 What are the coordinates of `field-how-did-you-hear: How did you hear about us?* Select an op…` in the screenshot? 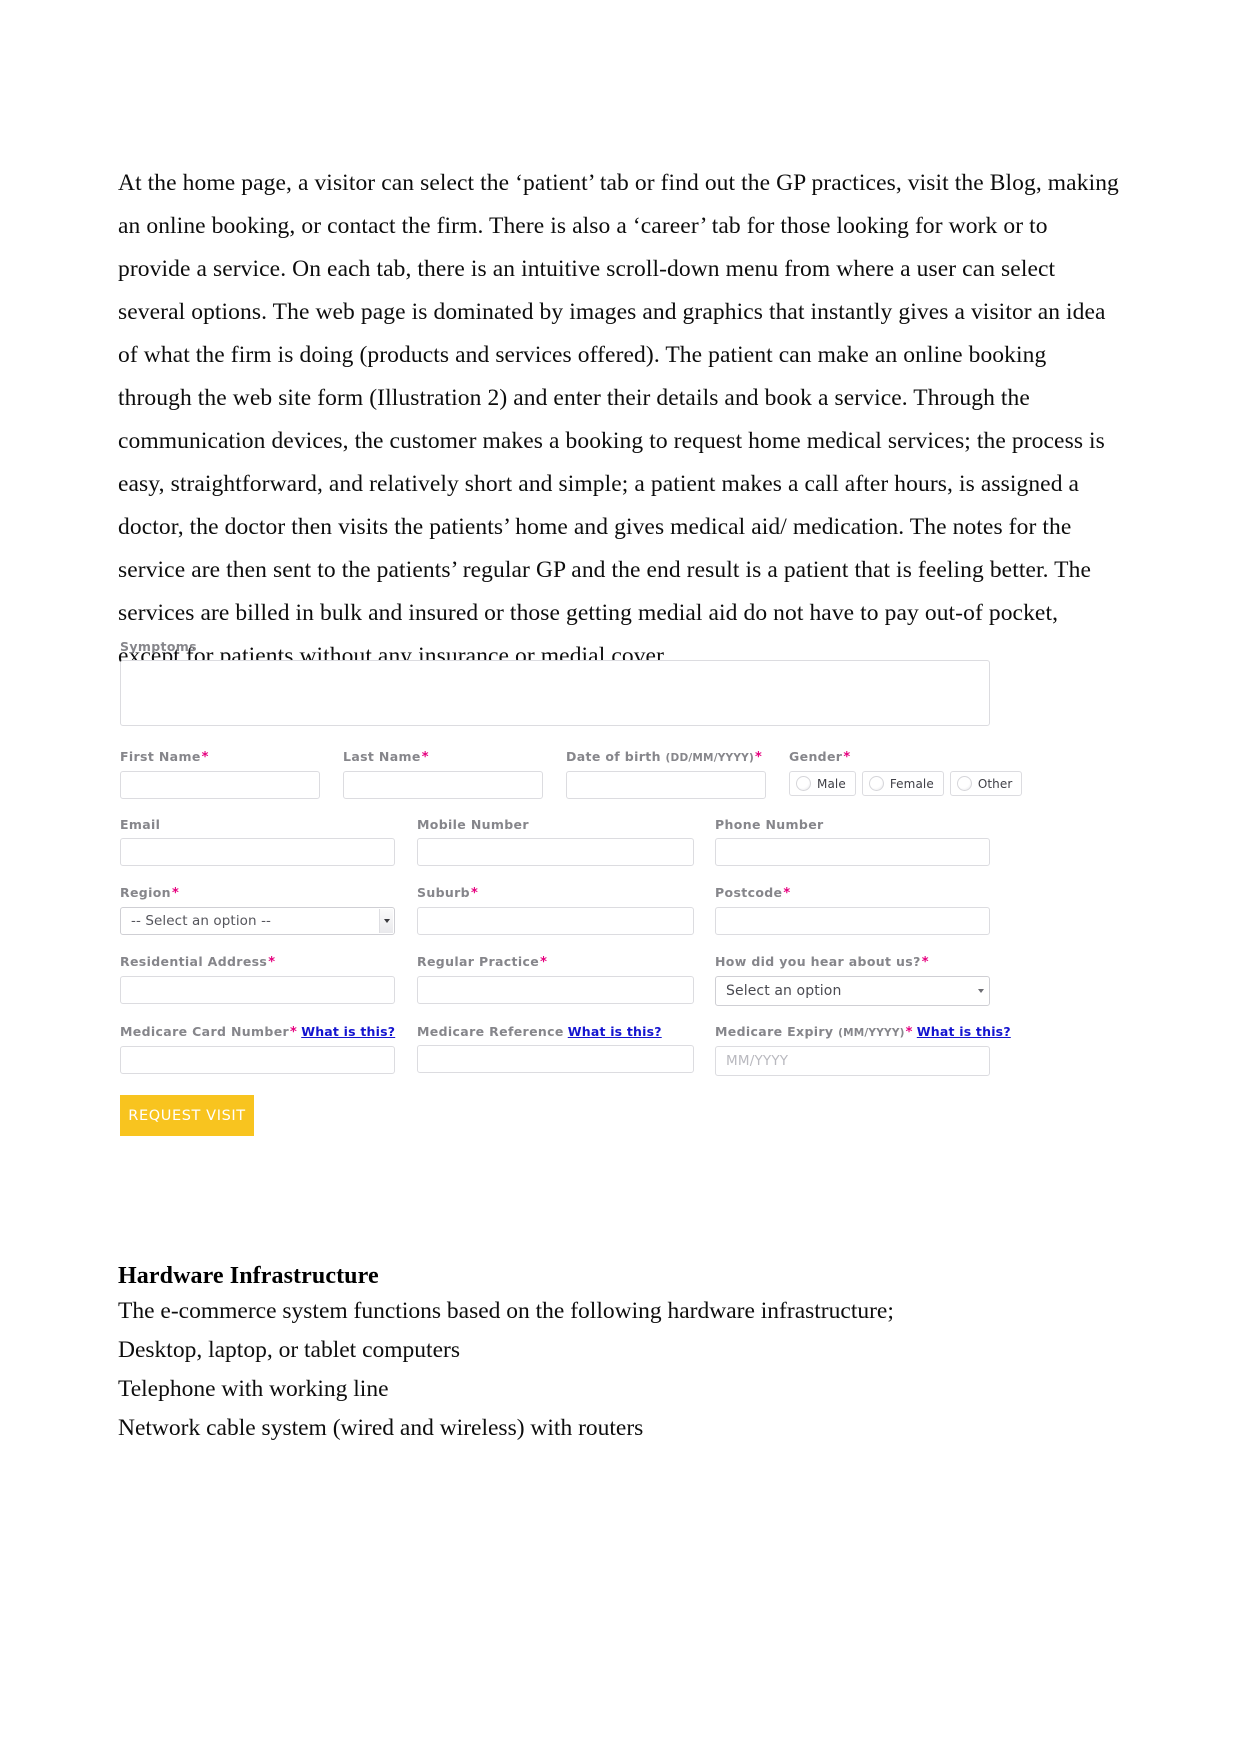 It's located at (852, 980).